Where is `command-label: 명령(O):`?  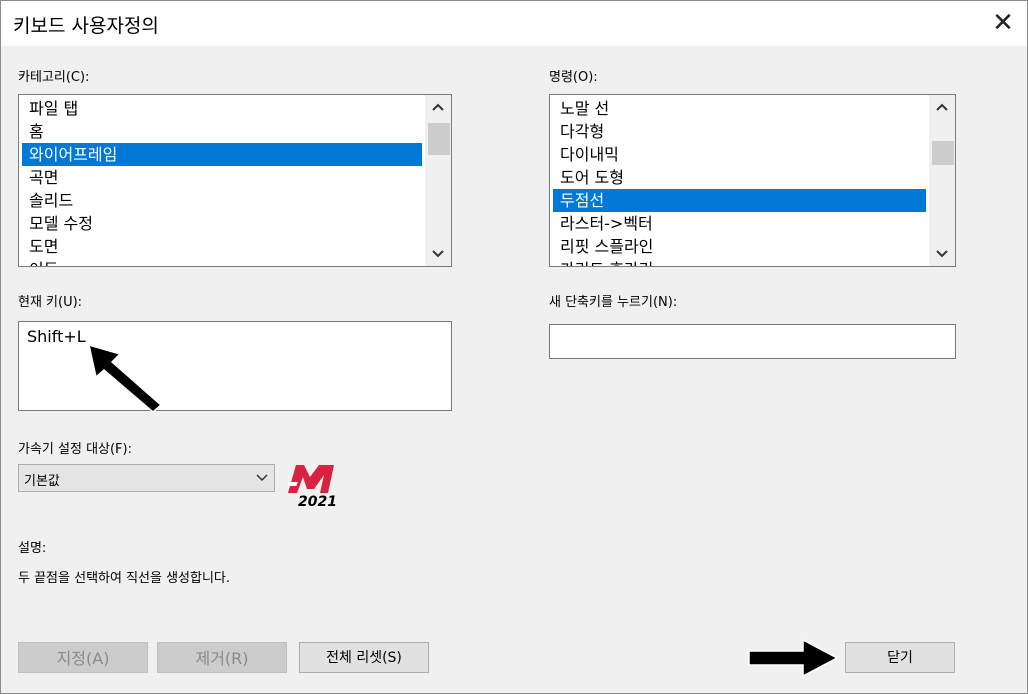
command-label: 명령(O): is located at coordinates (573, 77).